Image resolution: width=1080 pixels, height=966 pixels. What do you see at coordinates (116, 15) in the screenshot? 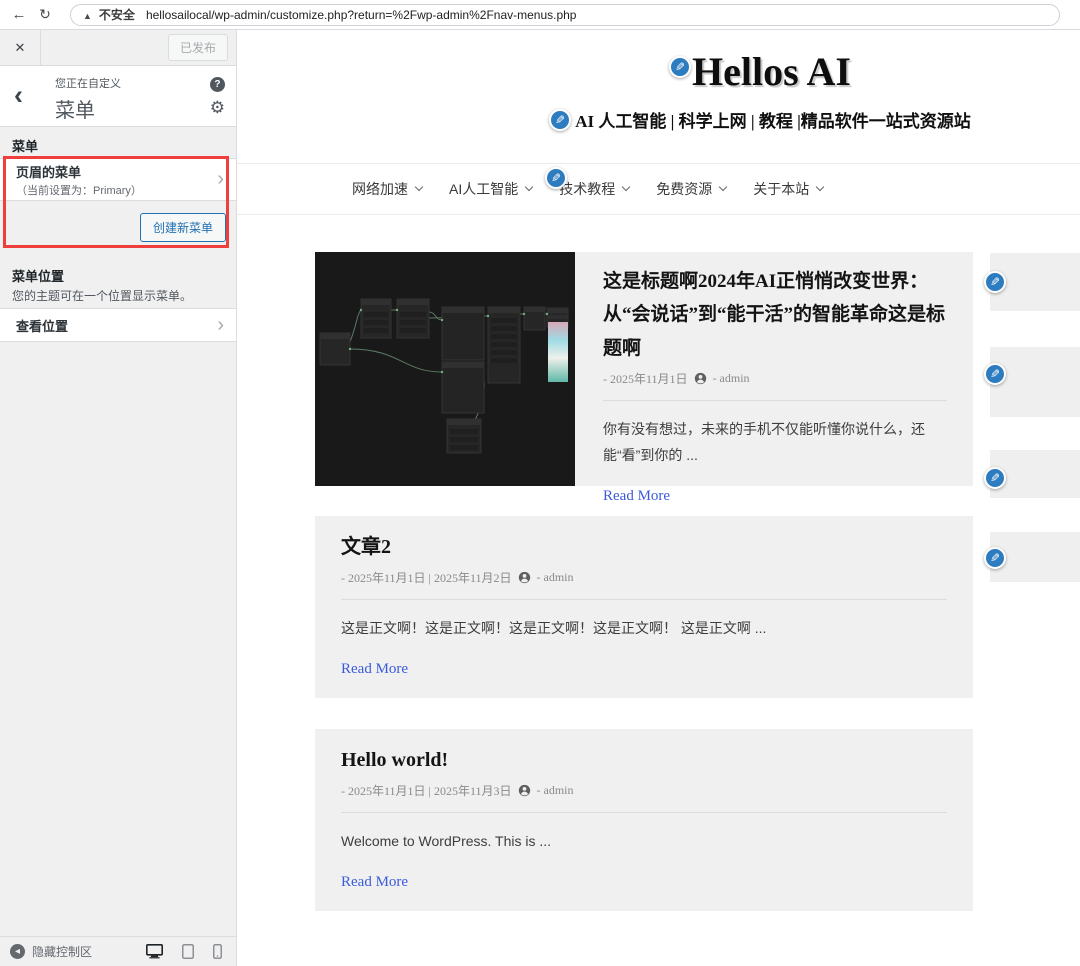
I see `security-label: 不安全` at bounding box center [116, 15].